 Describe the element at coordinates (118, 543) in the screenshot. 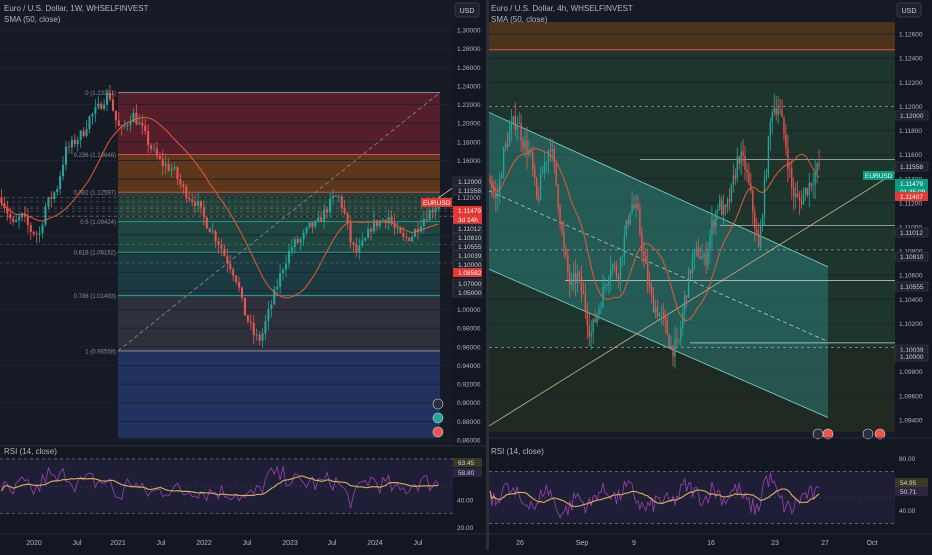

I see `left-time-tick: 2021` at that location.